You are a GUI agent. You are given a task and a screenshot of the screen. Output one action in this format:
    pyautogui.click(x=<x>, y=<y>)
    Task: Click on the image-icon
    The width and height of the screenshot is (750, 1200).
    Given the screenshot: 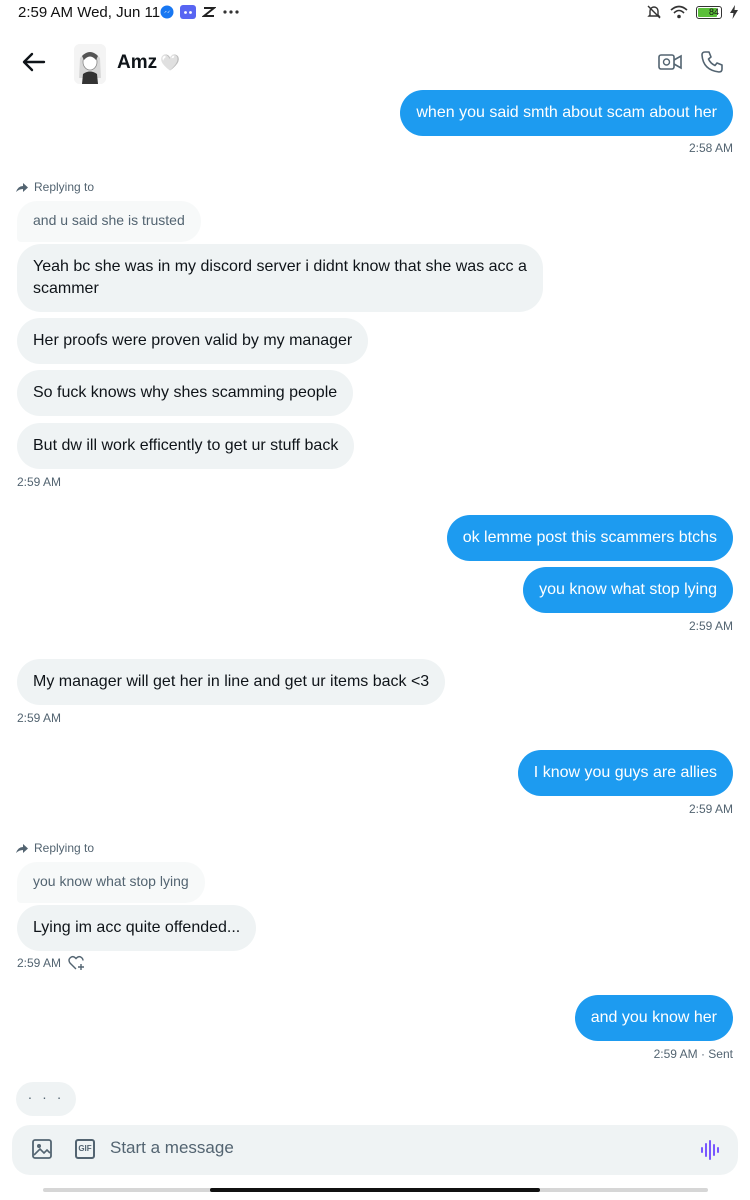 What is the action you would take?
    pyautogui.click(x=42, y=1149)
    